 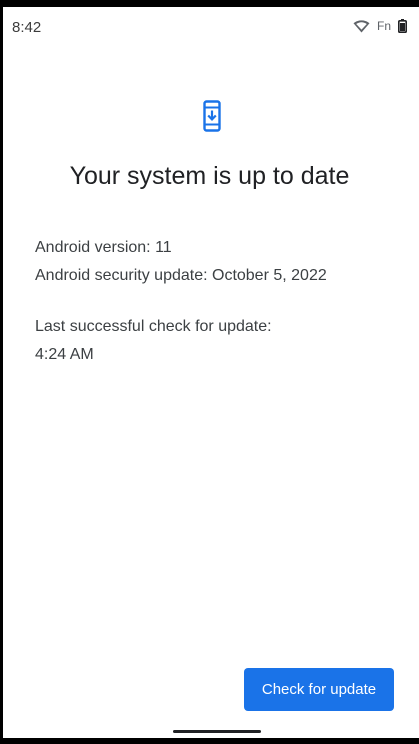 What do you see at coordinates (64, 354) in the screenshot?
I see `last-check-time: 4:24 AM` at bounding box center [64, 354].